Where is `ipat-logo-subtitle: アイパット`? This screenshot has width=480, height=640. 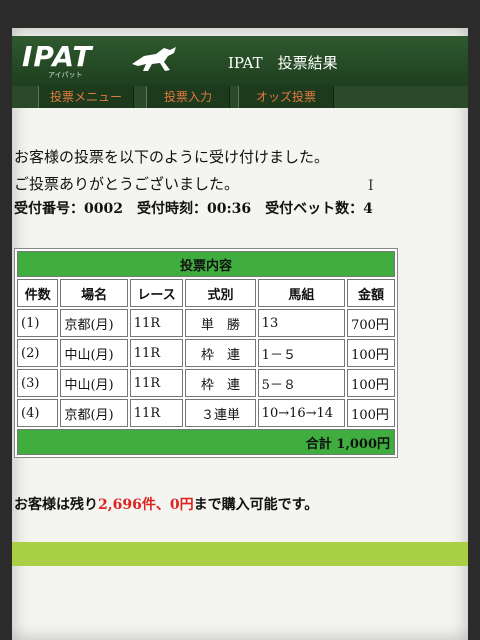 ipat-logo-subtitle: アイパット is located at coordinates (65, 75).